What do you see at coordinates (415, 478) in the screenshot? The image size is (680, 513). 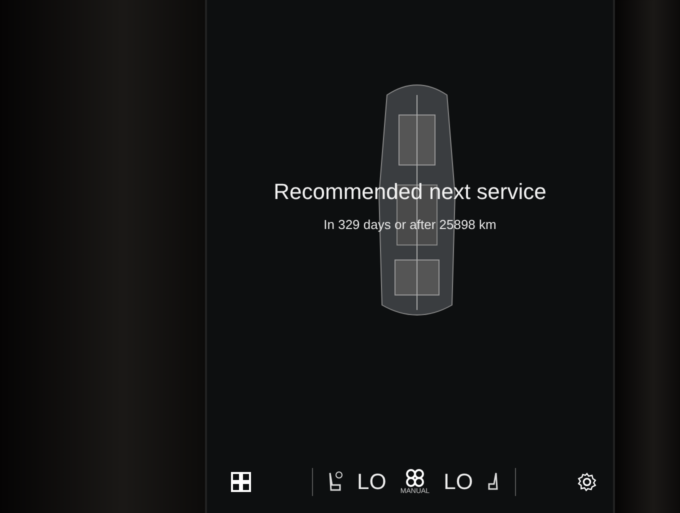 I see `fan-icon` at bounding box center [415, 478].